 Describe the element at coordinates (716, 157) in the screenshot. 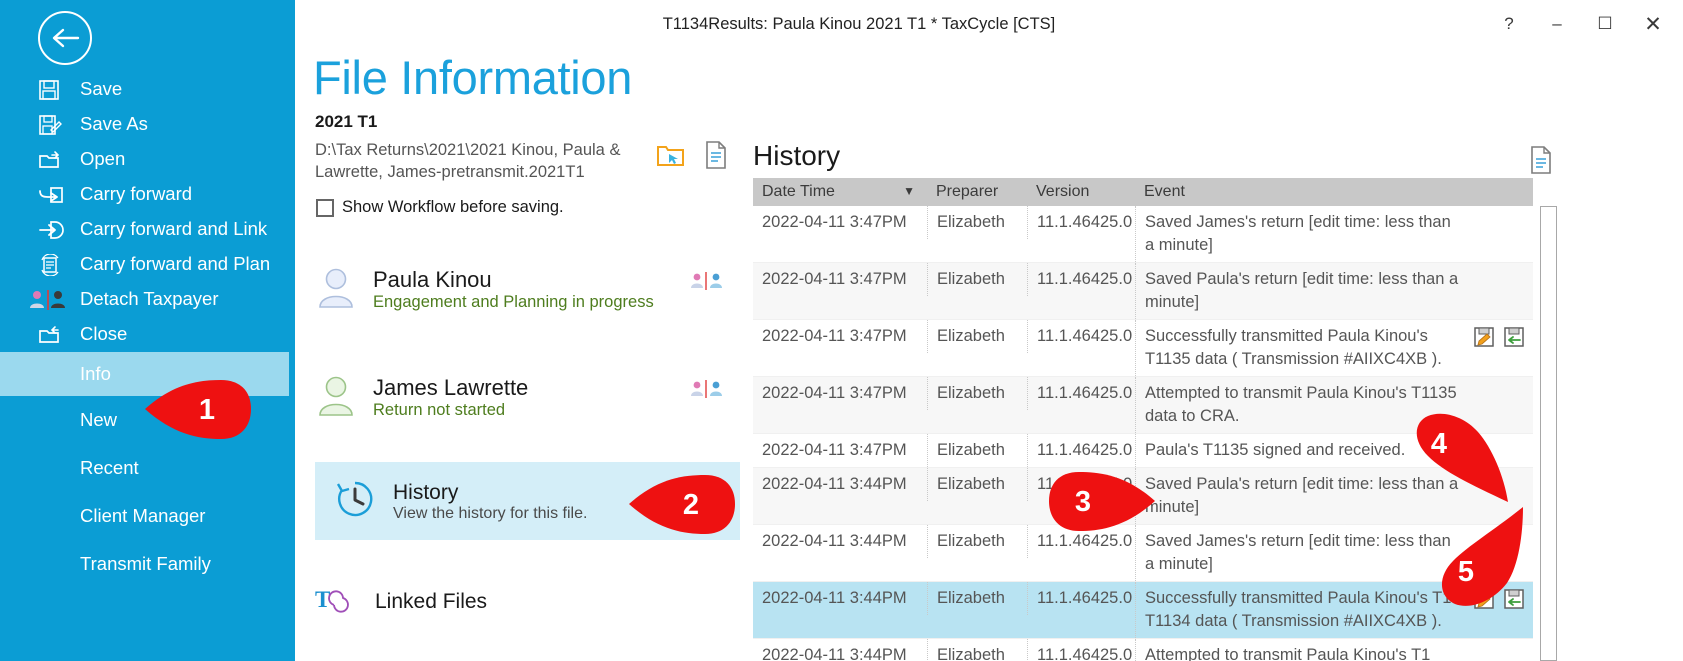

I see `file-properties-icon` at that location.